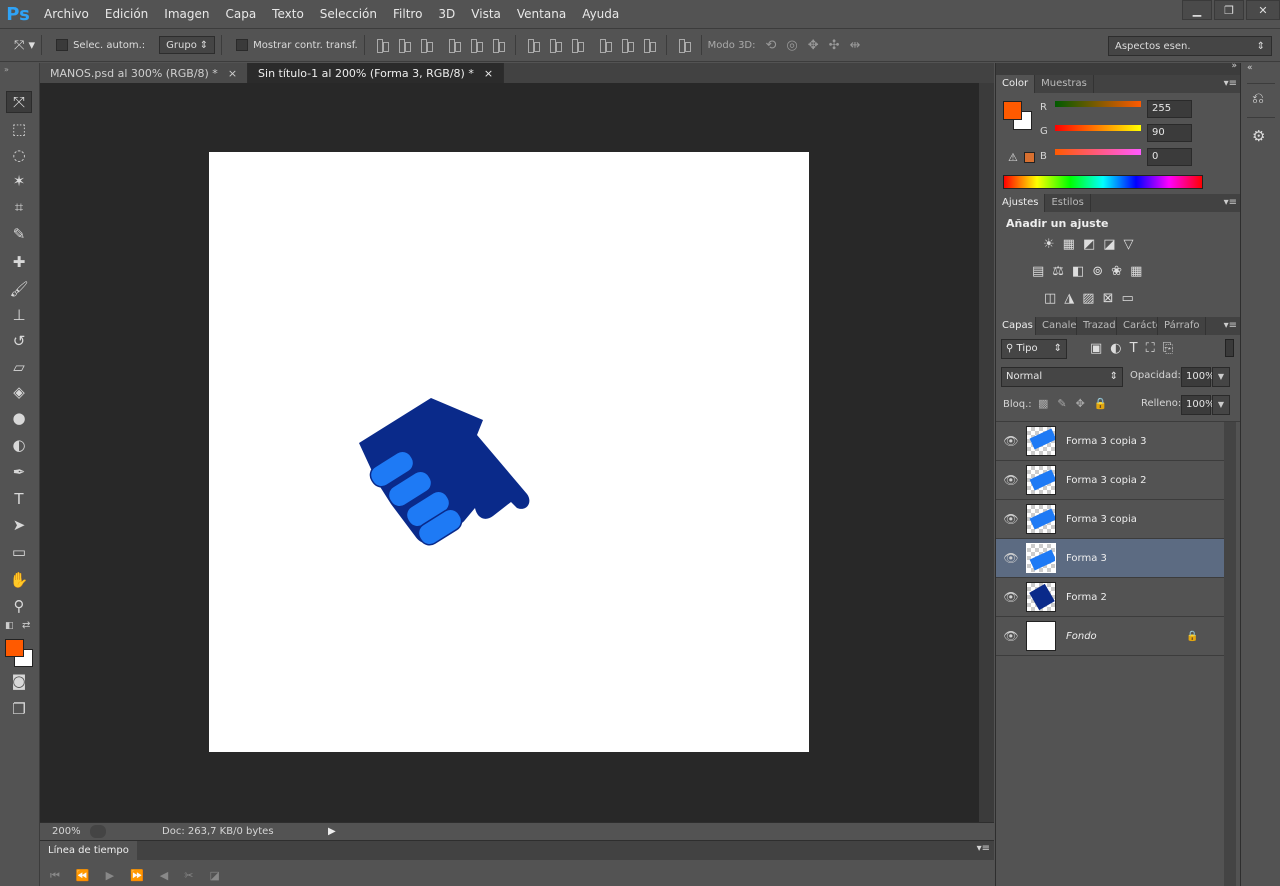 This screenshot has height=886, width=1280. What do you see at coordinates (488, 73) in the screenshot?
I see `close-icon: ×` at bounding box center [488, 73].